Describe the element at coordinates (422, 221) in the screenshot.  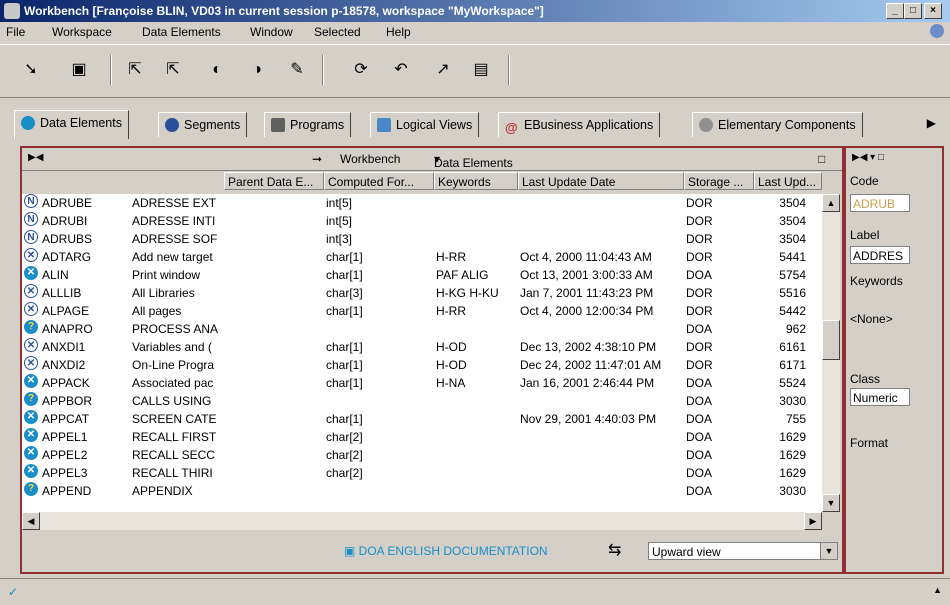
I see `table-row: N ADRUBI ADRESSE INTI int[5] DOR 3504` at that location.